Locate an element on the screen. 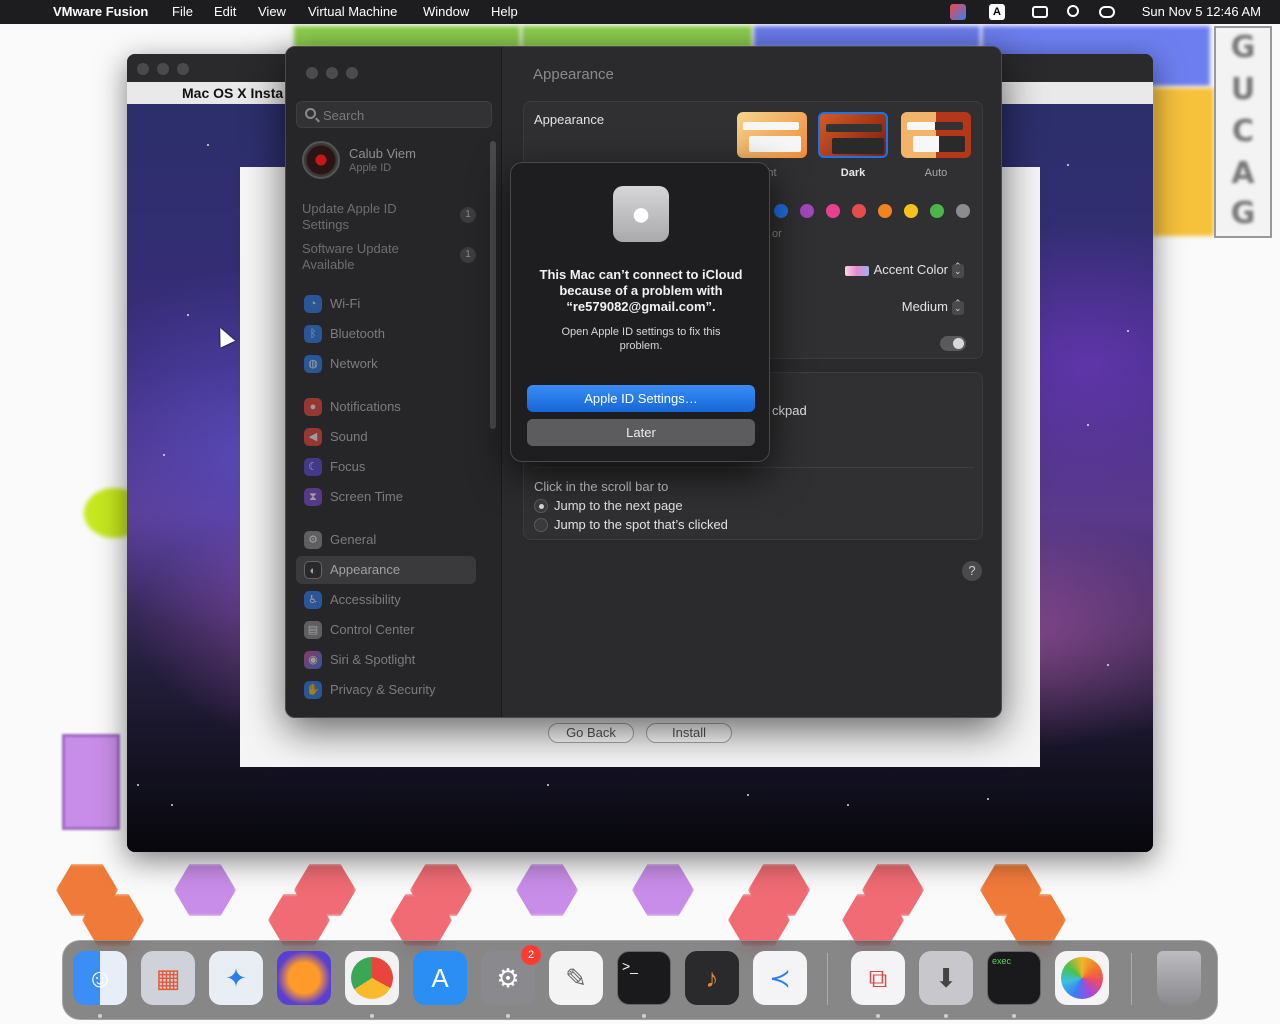 The width and height of the screenshot is (1280, 1024). accent-swatch-blue is located at coordinates (781, 211).